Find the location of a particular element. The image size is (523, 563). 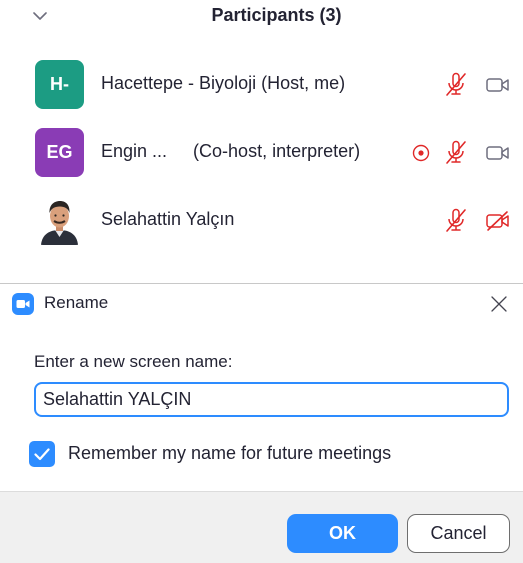

participant-name: Hacettepe - Biyoloji (Host, me) is located at coordinates (223, 83).